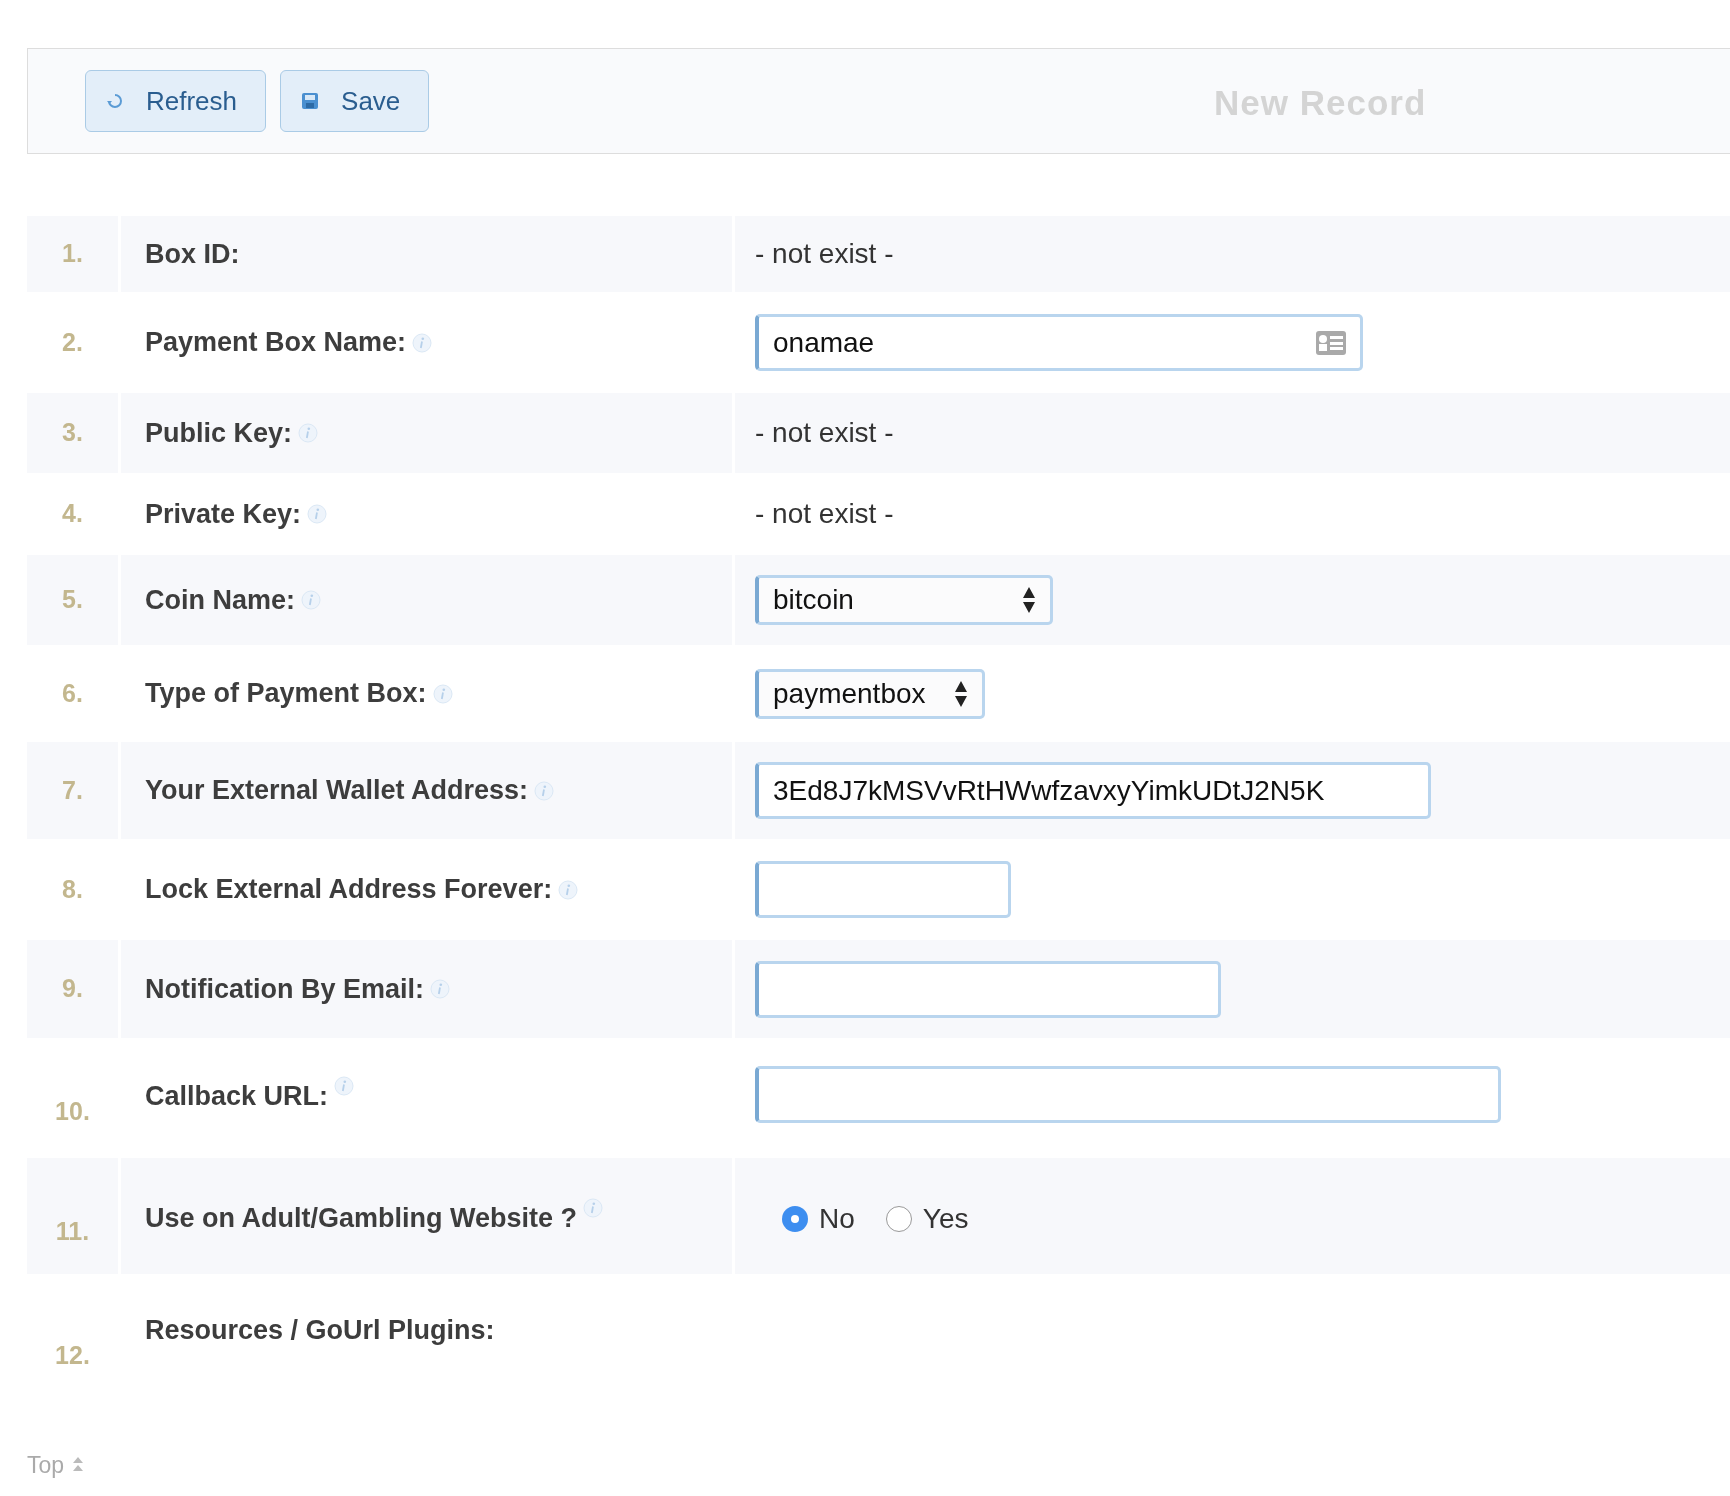 This screenshot has width=1730, height=1496. I want to click on field-label: Your External Wallet Address:, so click(337, 791).